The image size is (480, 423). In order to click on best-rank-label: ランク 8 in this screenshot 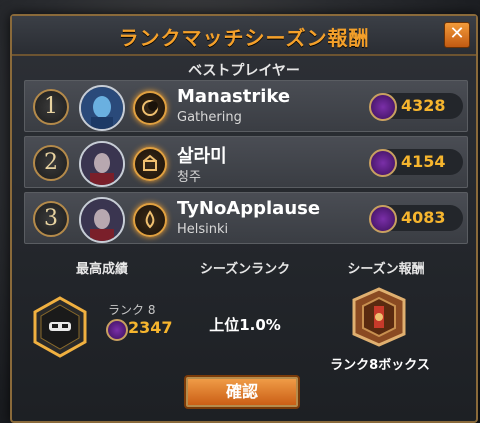, I will do `click(132, 310)`.